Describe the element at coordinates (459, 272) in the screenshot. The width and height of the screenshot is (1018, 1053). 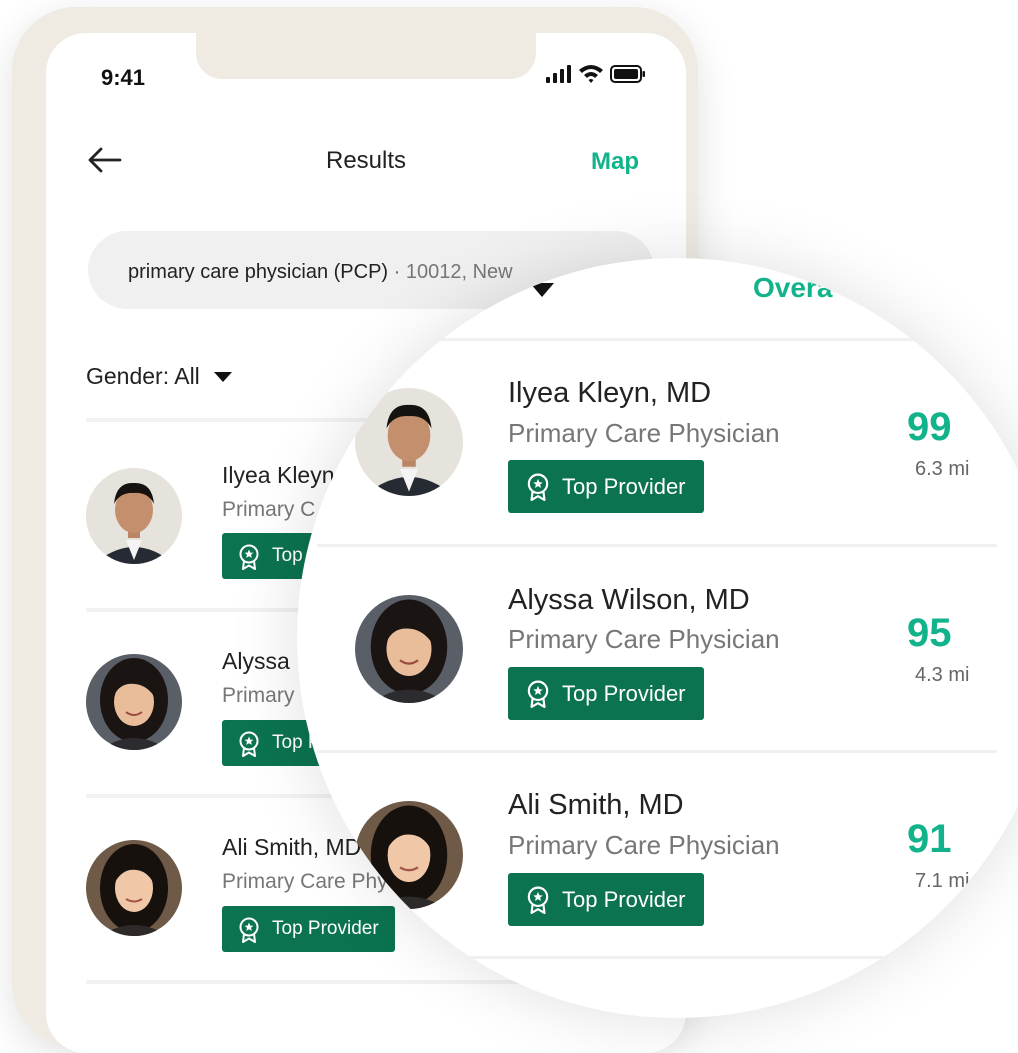
I see `search-location: 10012, New` at that location.